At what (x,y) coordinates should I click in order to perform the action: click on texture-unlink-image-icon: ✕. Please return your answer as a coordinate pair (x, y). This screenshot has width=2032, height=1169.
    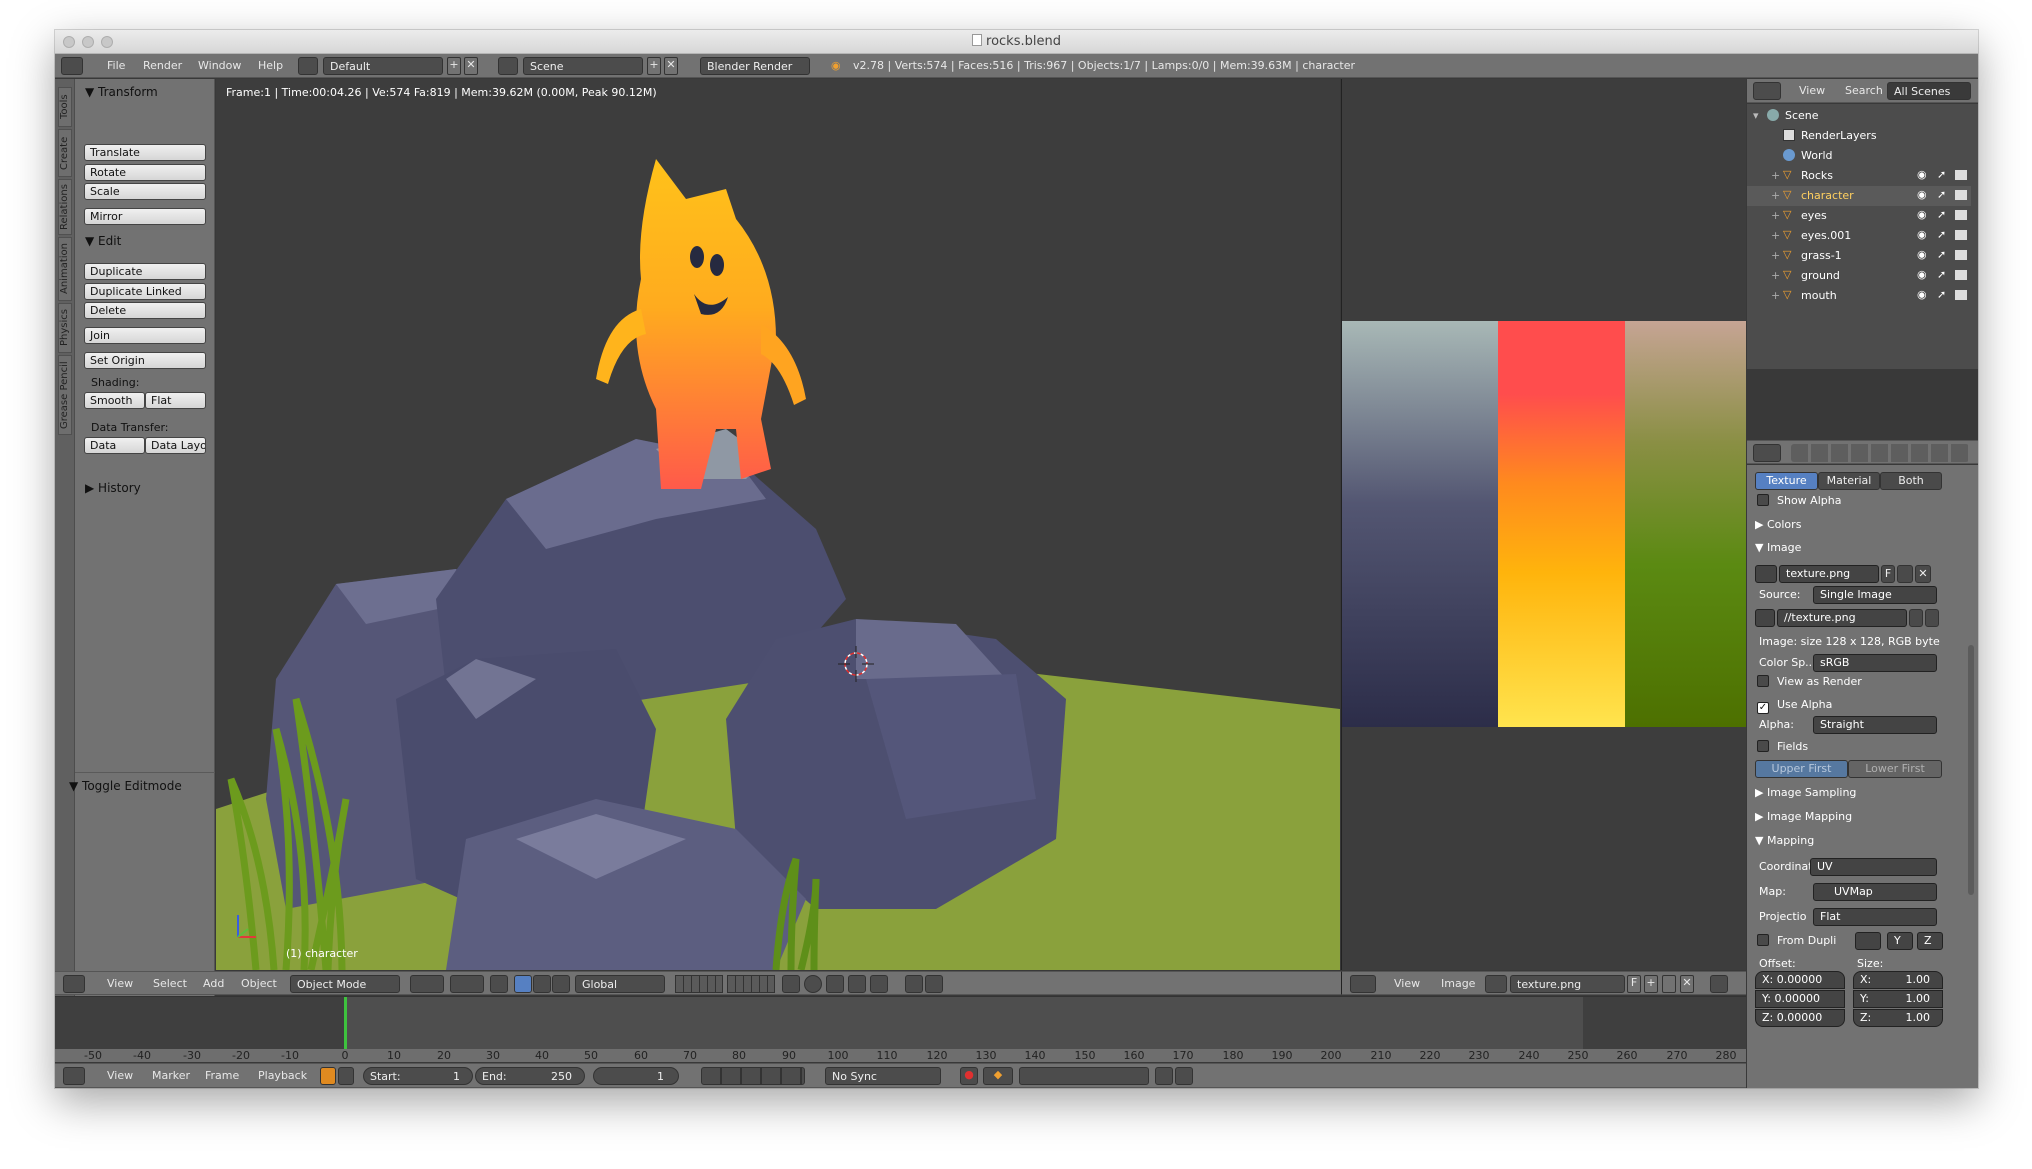
    Looking at the image, I should click on (1923, 574).